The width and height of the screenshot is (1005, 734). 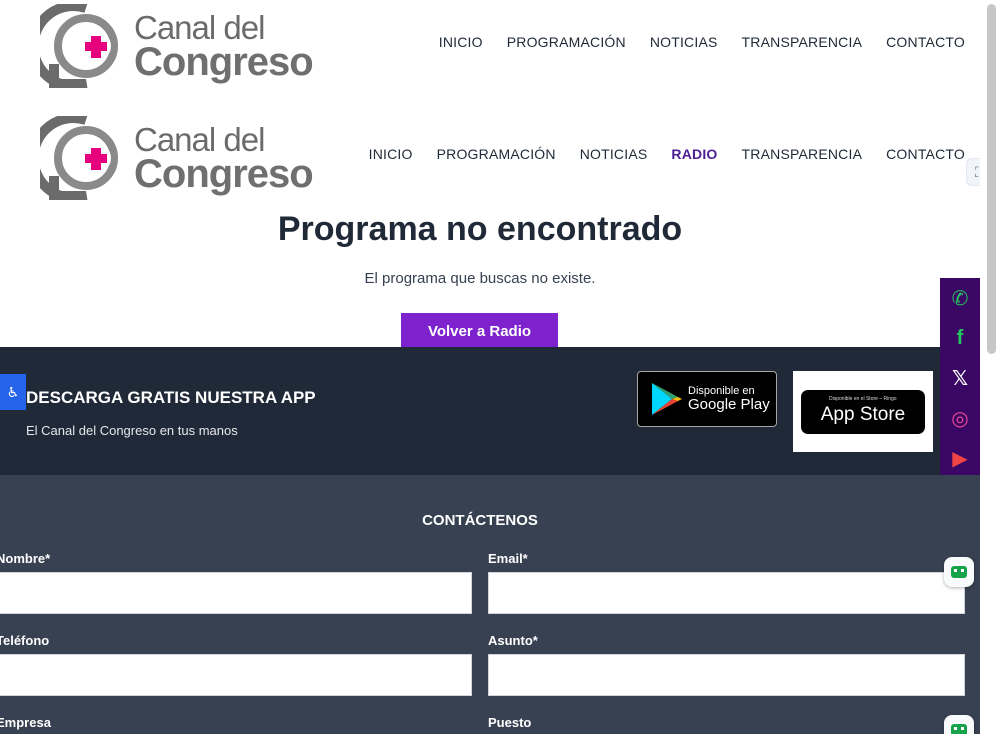 What do you see at coordinates (960, 298) in the screenshot?
I see `whatsapp-icon: ✆` at bounding box center [960, 298].